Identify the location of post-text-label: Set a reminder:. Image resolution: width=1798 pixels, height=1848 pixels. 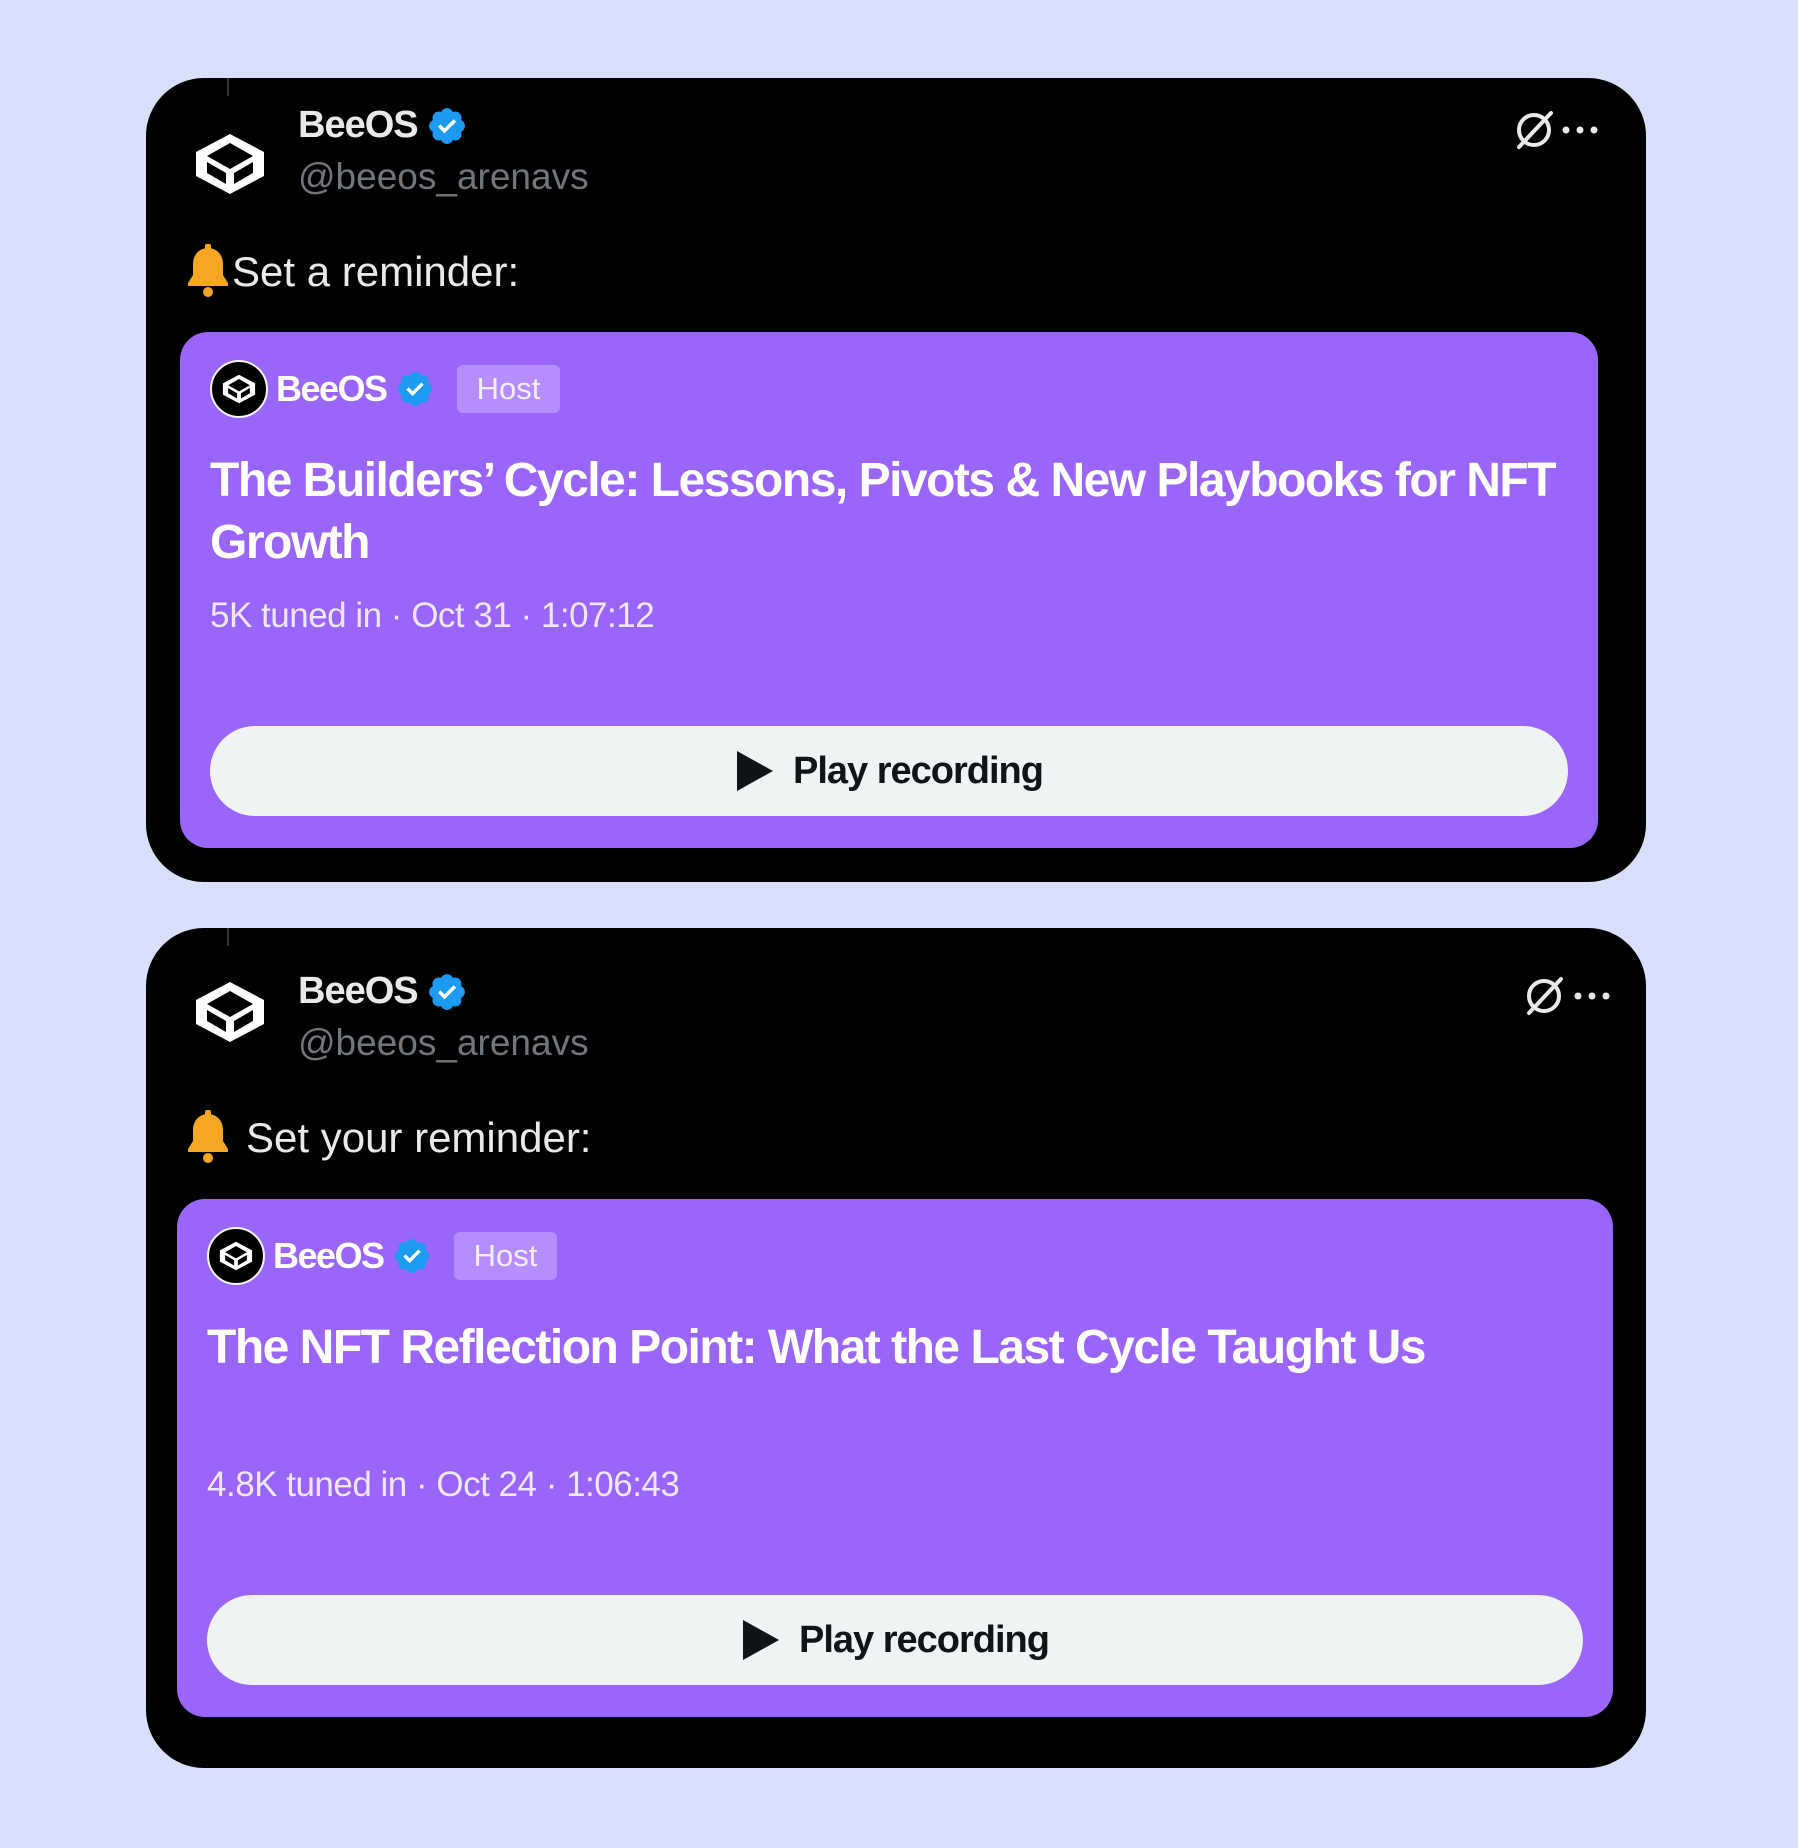
(376, 271).